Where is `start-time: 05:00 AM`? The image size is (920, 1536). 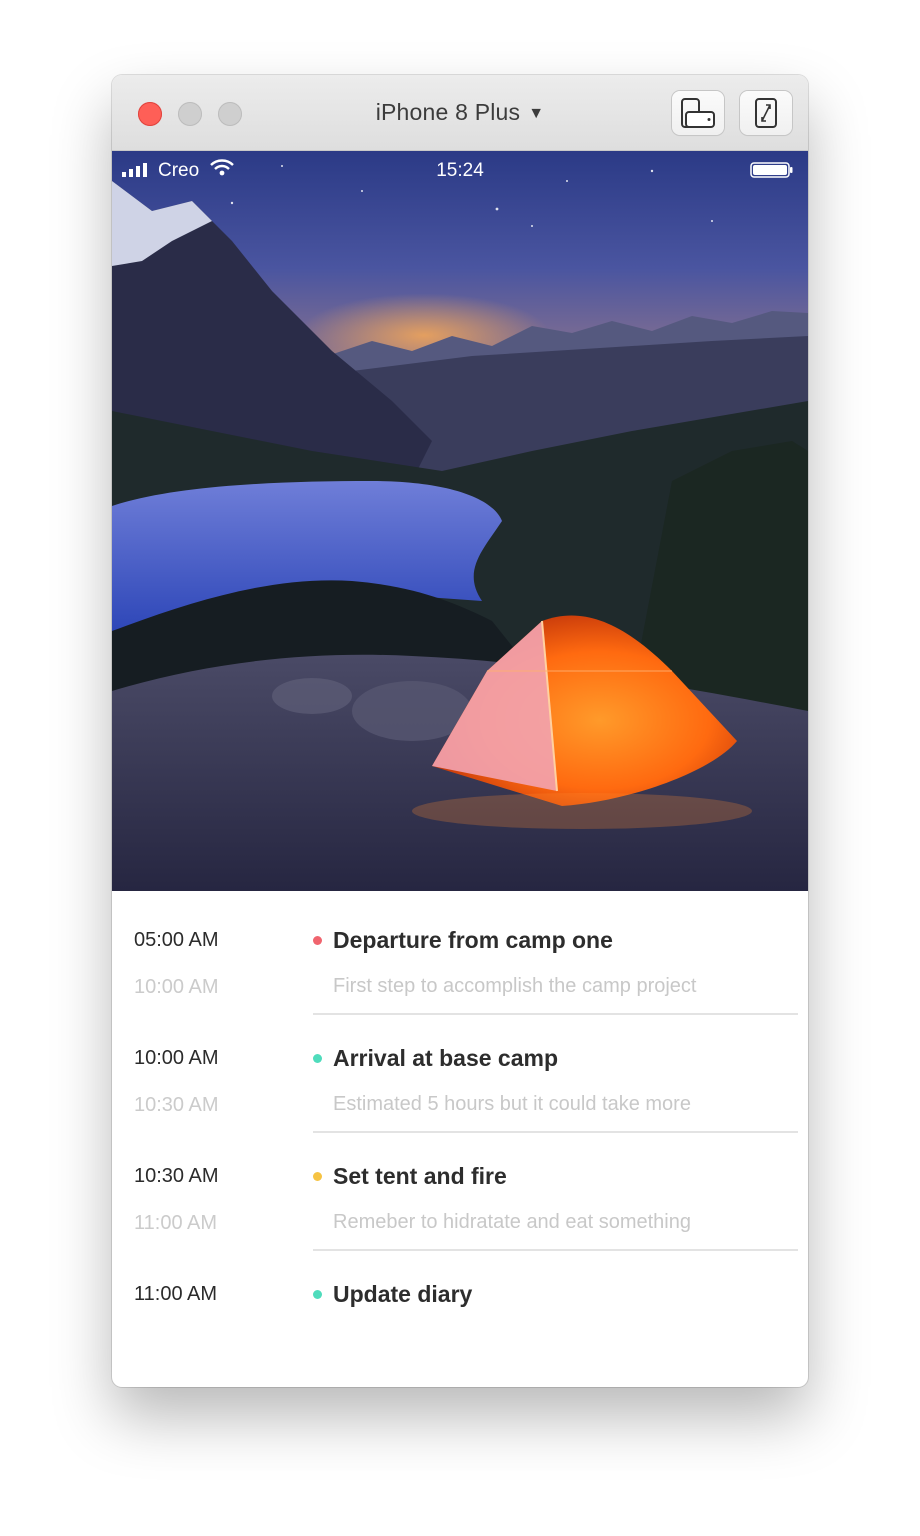
start-time: 05:00 AM is located at coordinates (176, 940).